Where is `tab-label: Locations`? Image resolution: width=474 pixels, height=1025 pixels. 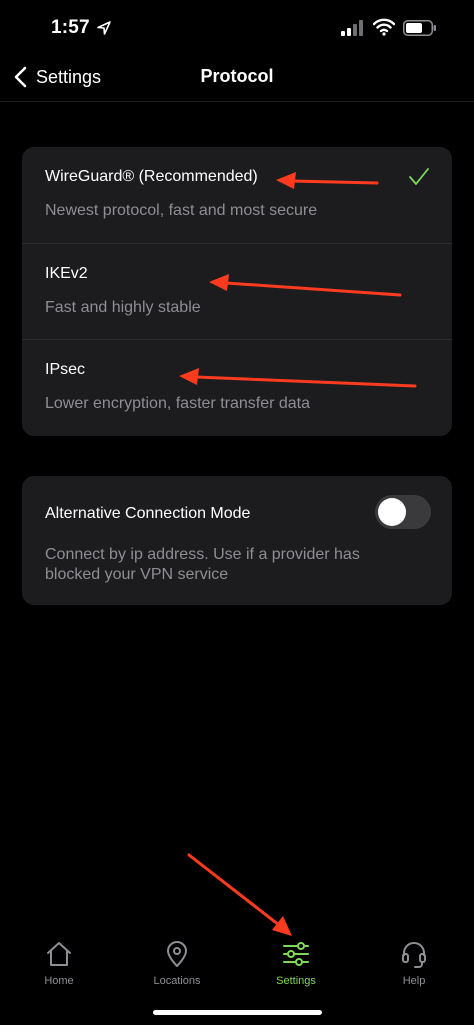 tab-label: Locations is located at coordinates (177, 981).